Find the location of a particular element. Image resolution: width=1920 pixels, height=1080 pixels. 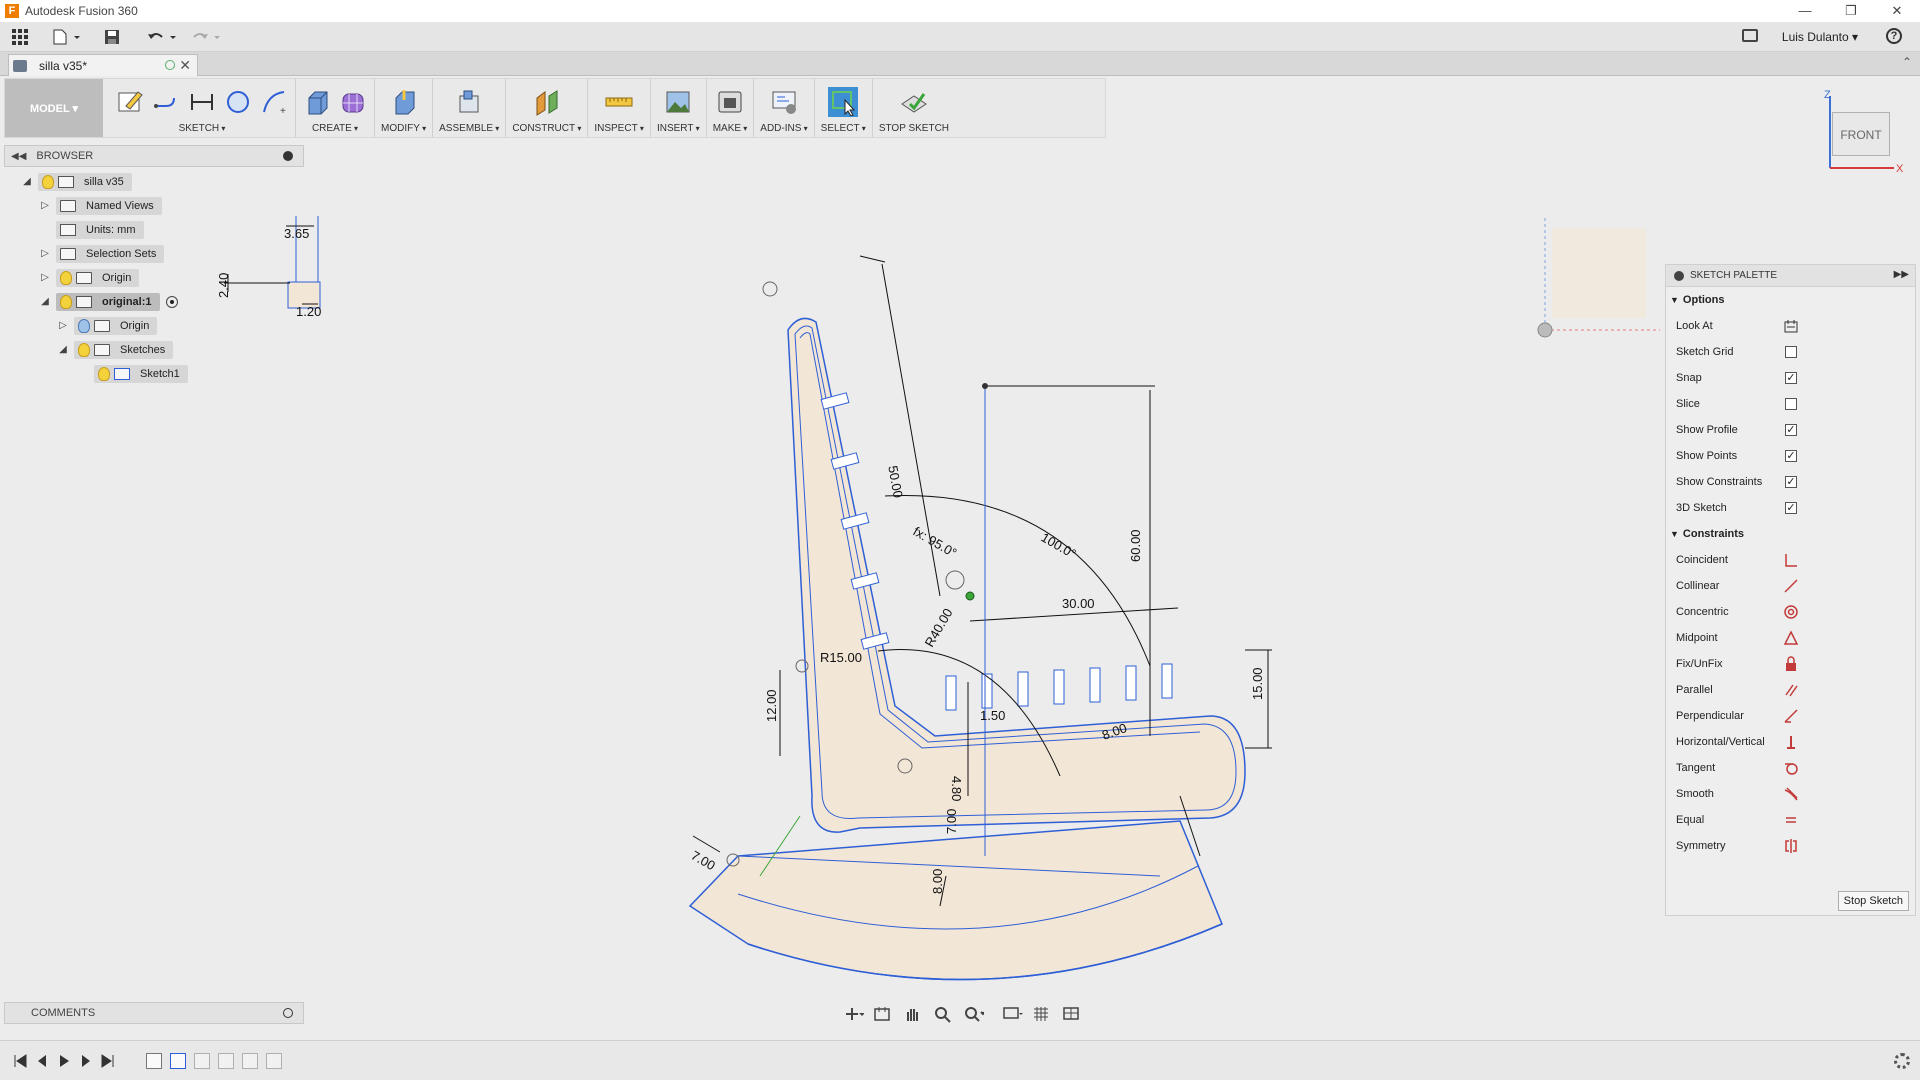

constraint-equal: Equal is located at coordinates (1790, 820).